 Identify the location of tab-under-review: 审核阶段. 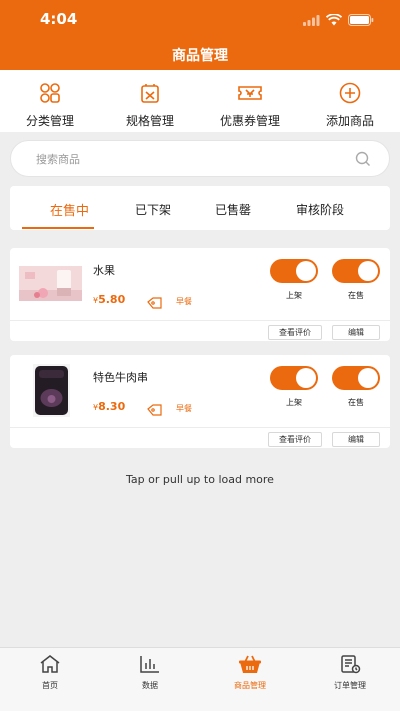
(320, 209).